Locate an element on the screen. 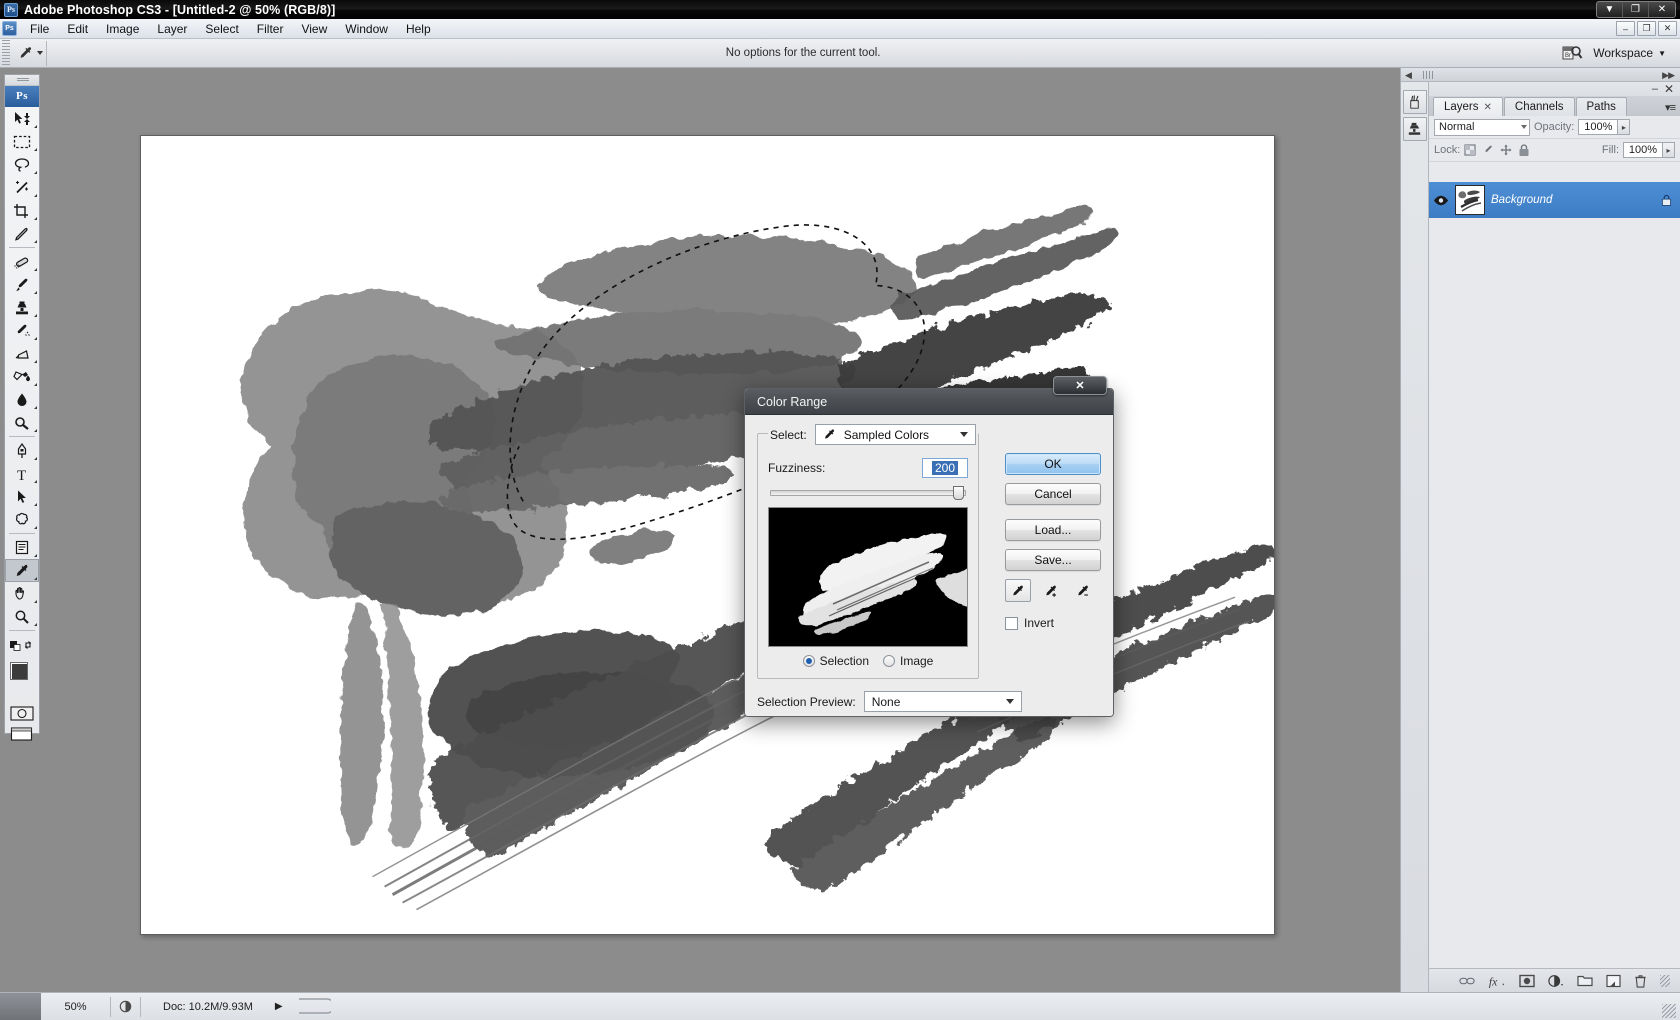 The width and height of the screenshot is (1680, 1020). cancel-button: Cancel is located at coordinates (1053, 494).